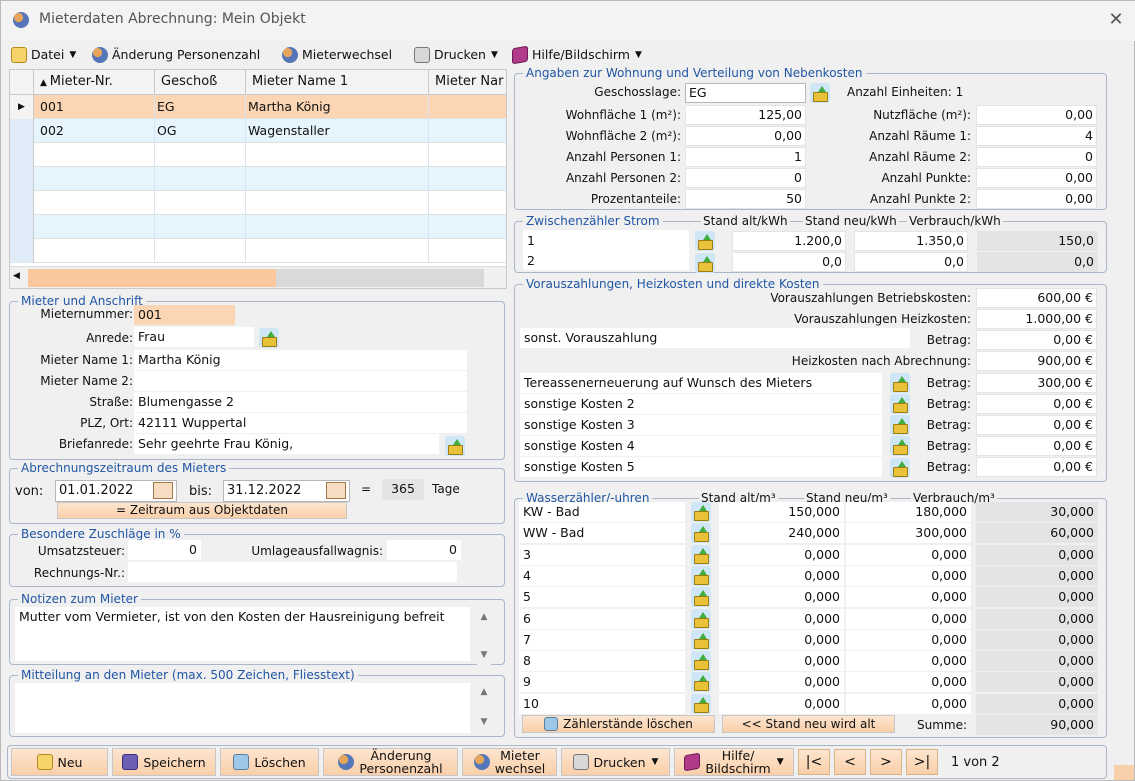  I want to click on menu-aenderung-personenzahl: Änderung Personenzahl, so click(176, 54).